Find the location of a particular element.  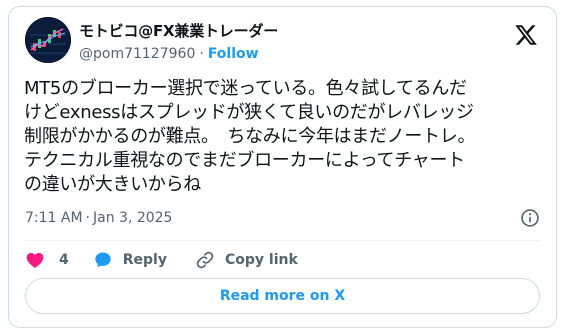

x-logo-icon is located at coordinates (526, 35).